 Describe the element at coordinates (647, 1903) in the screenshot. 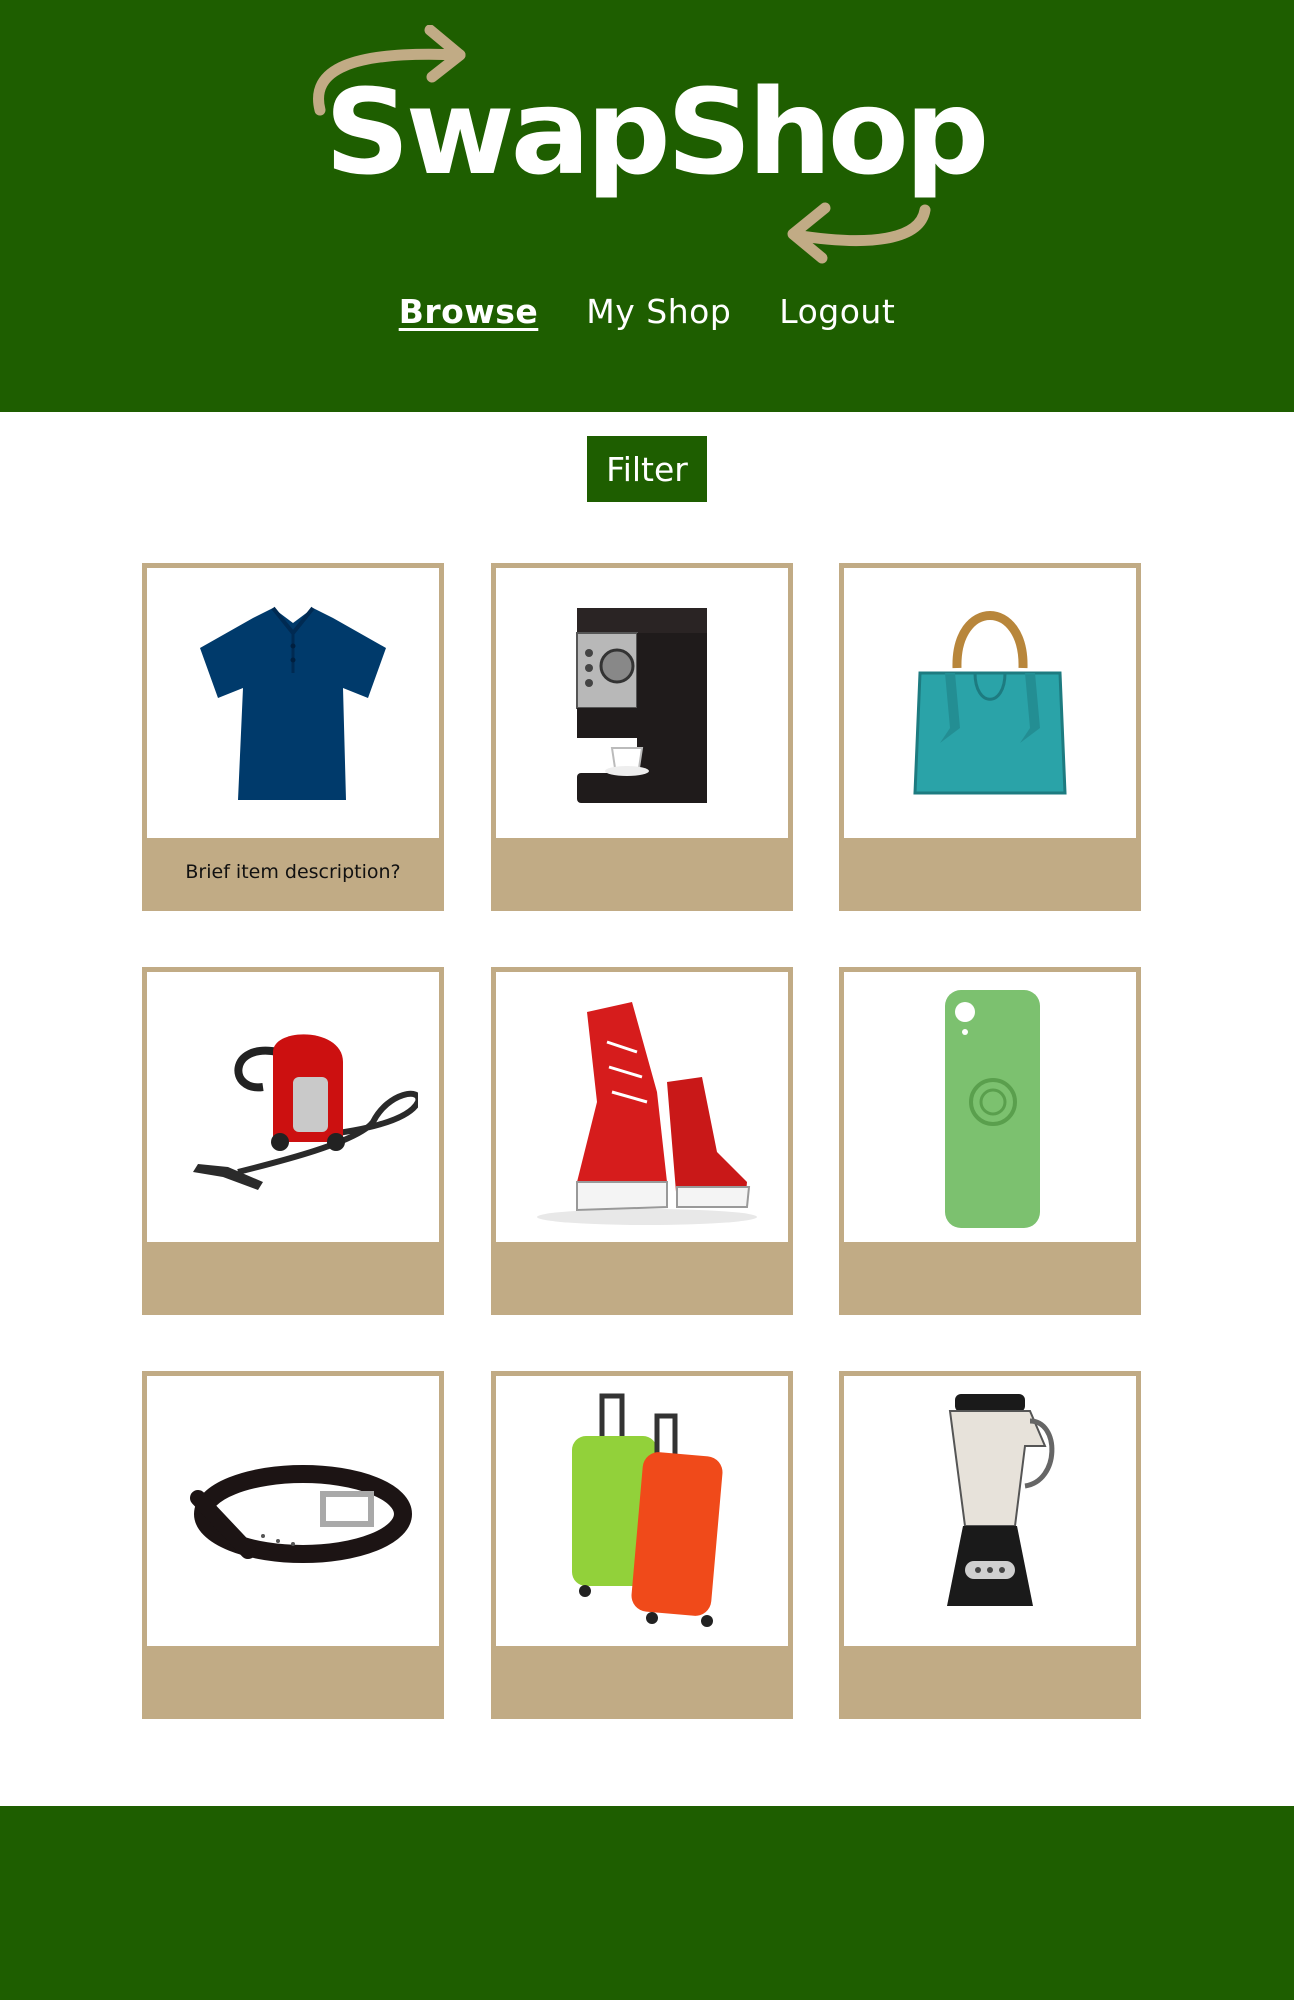

I see `site-footer` at that location.